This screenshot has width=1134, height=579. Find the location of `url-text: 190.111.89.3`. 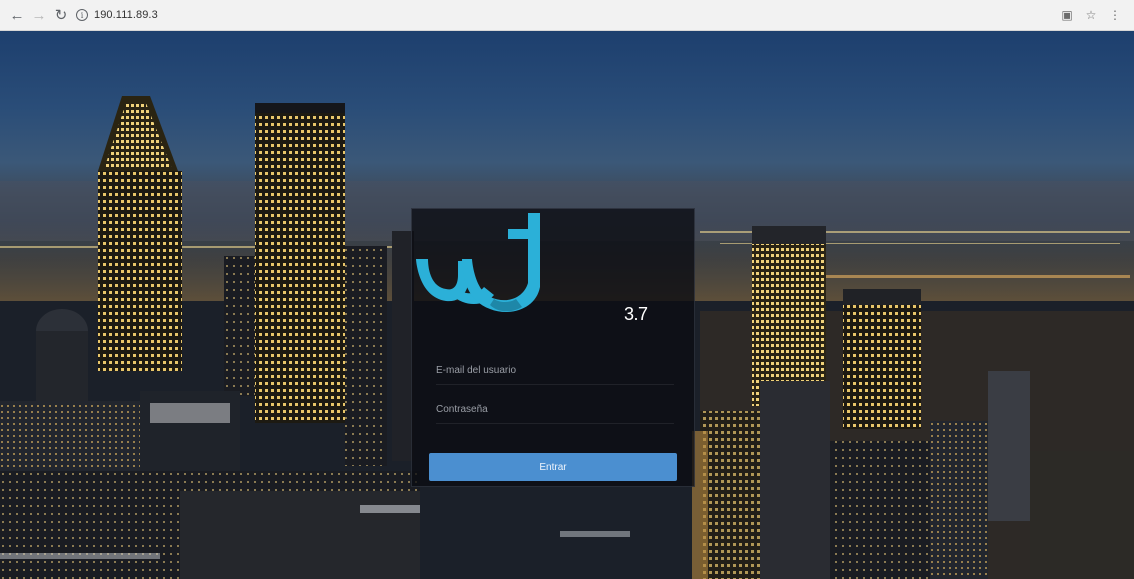

url-text: 190.111.89.3 is located at coordinates (126, 15).